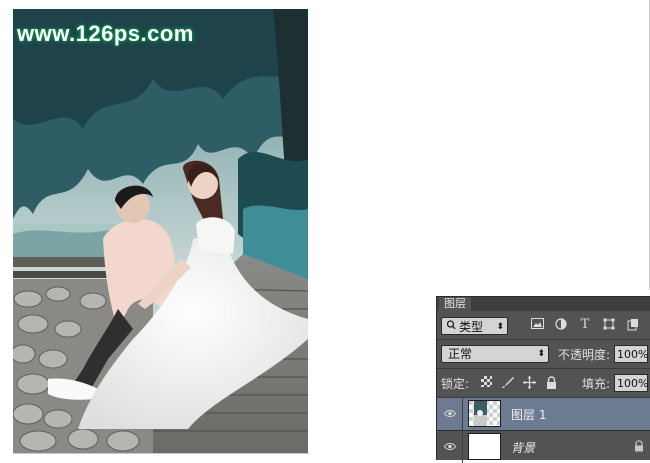  What do you see at coordinates (455, 384) in the screenshot?
I see `lock-label: 锁定:` at bounding box center [455, 384].